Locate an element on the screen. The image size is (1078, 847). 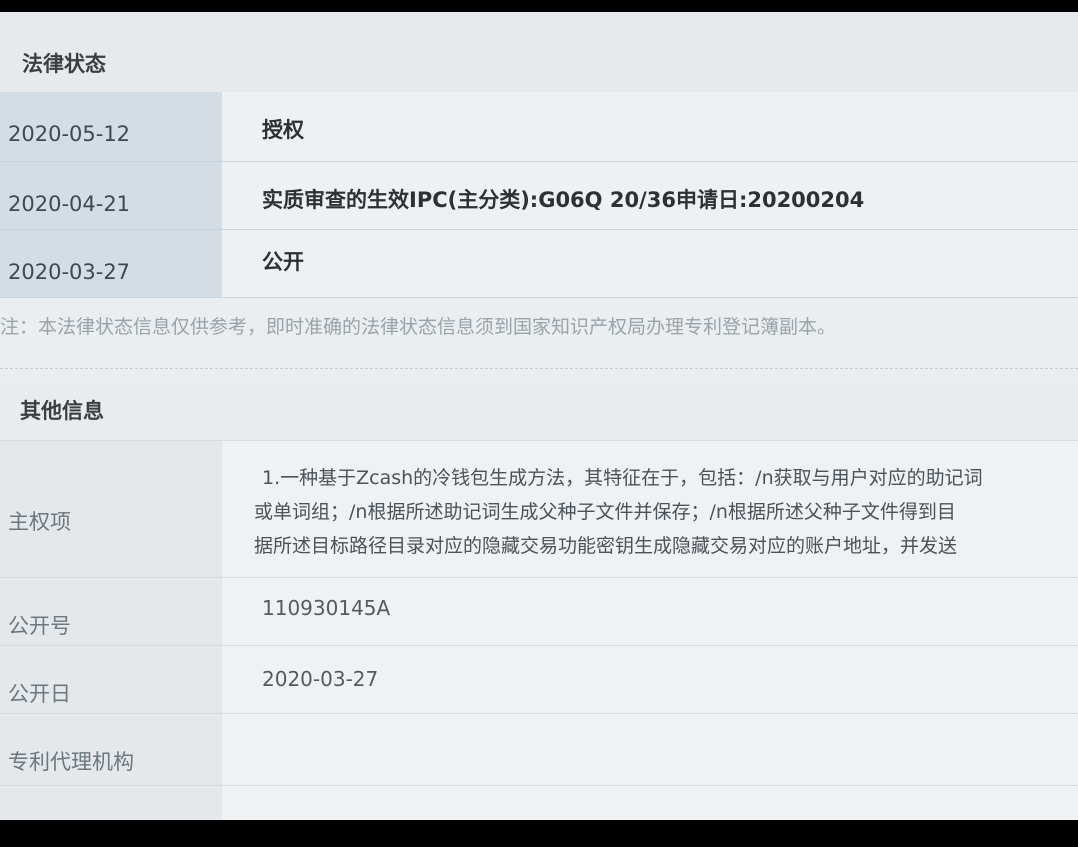
pub-no-label: 公开号 is located at coordinates (111, 611).